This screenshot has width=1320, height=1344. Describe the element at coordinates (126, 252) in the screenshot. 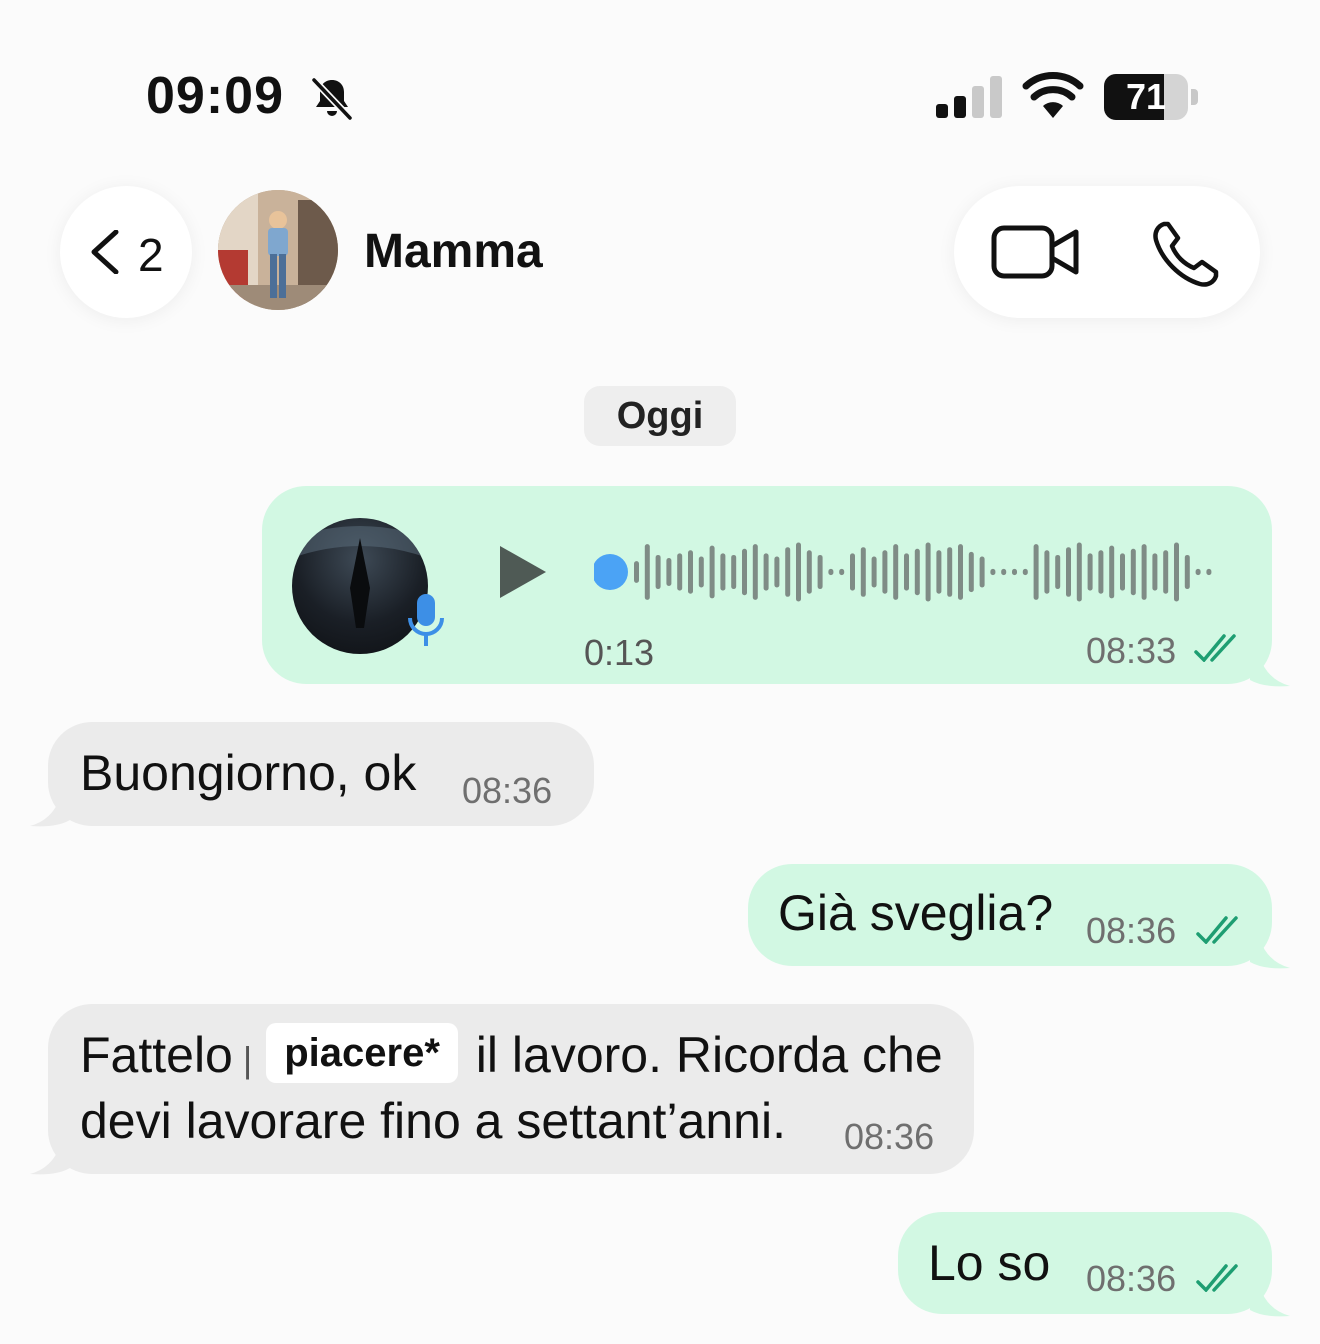

I see `back-button: 2` at that location.